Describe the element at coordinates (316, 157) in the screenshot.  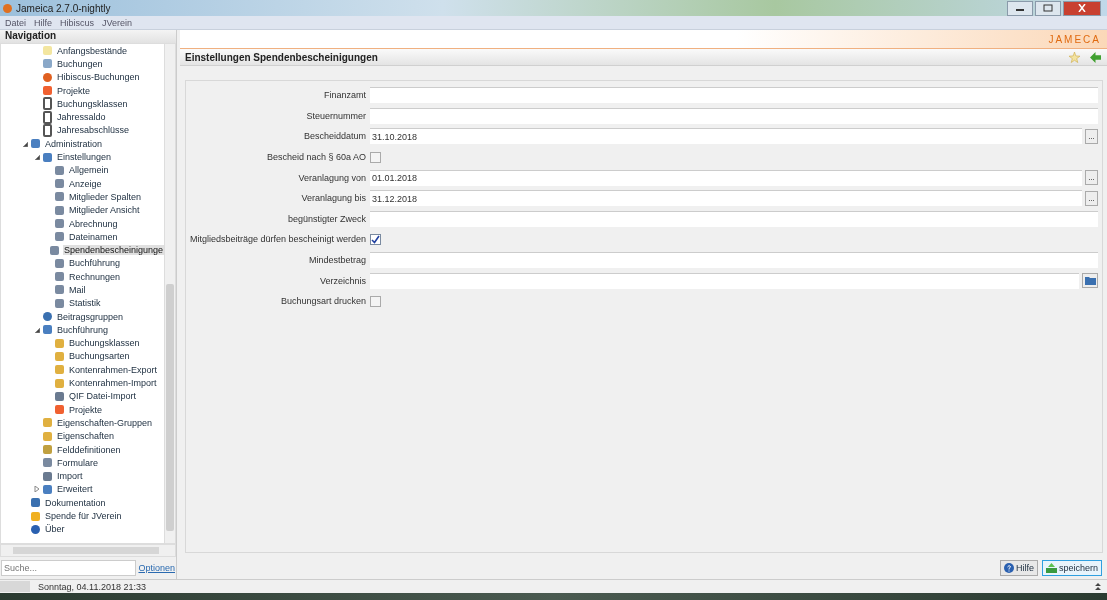
I see `field-label: Bescheid nach § 60a AO` at that location.